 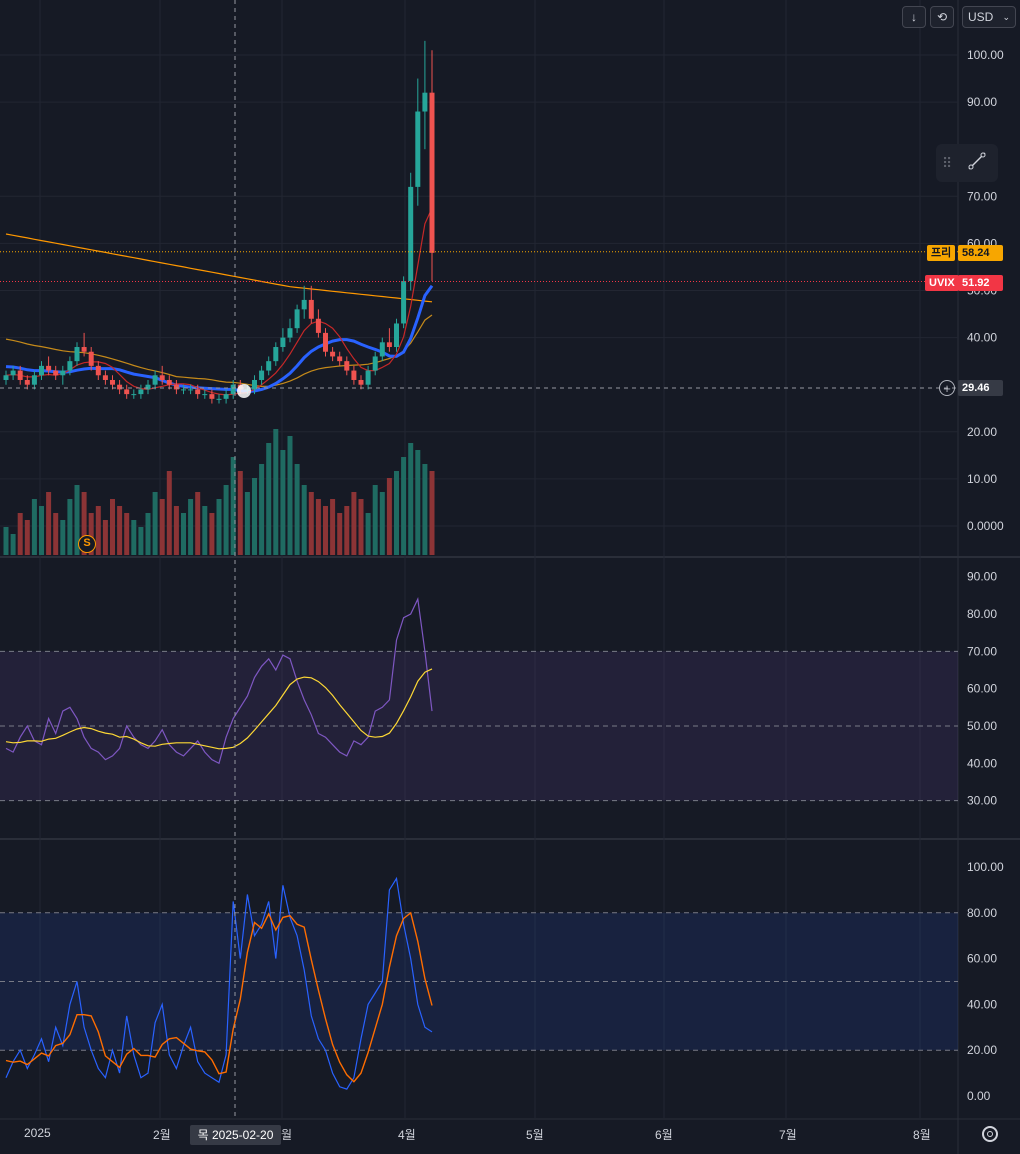 I want to click on price-tick-label: 10.00, so click(x=982, y=479).